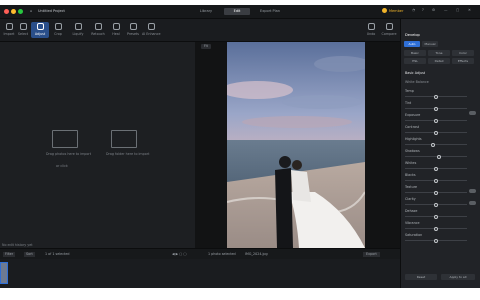  I want to click on slider-label: Shadows, so click(412, 151).